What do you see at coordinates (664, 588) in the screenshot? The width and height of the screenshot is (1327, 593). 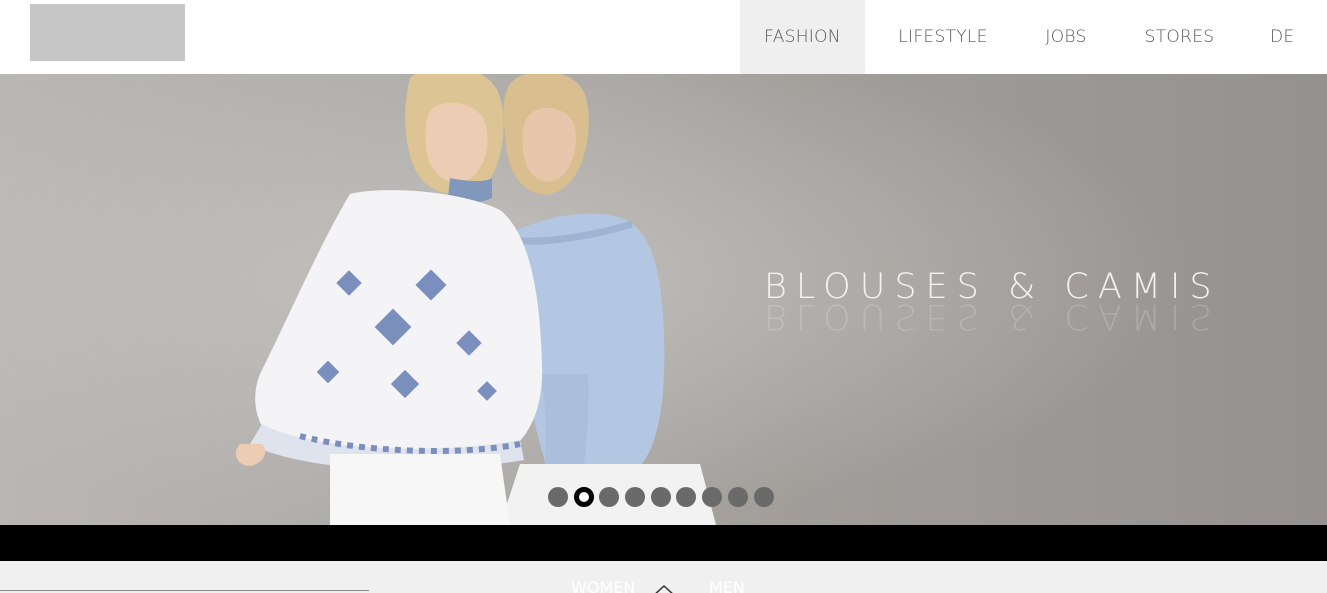 I see `chevron-up-icon` at bounding box center [664, 588].